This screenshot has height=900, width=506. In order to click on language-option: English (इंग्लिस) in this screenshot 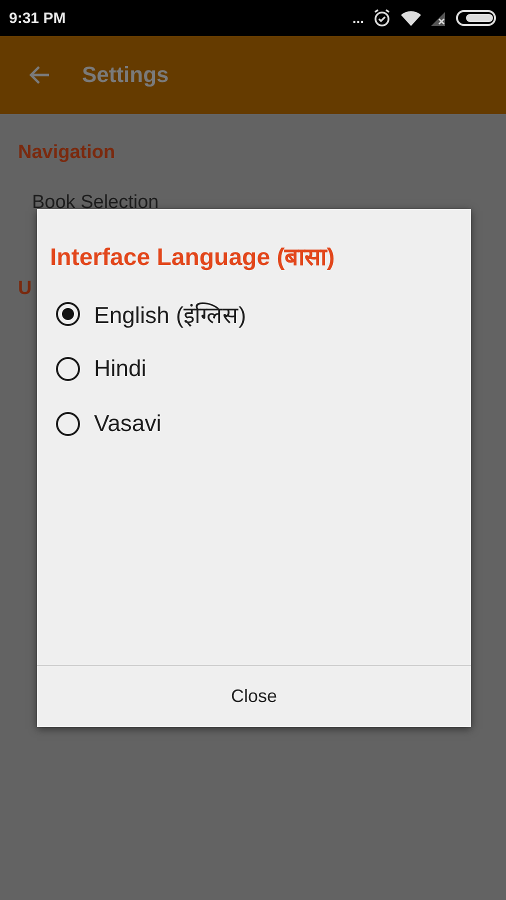, I will do `click(254, 313)`.